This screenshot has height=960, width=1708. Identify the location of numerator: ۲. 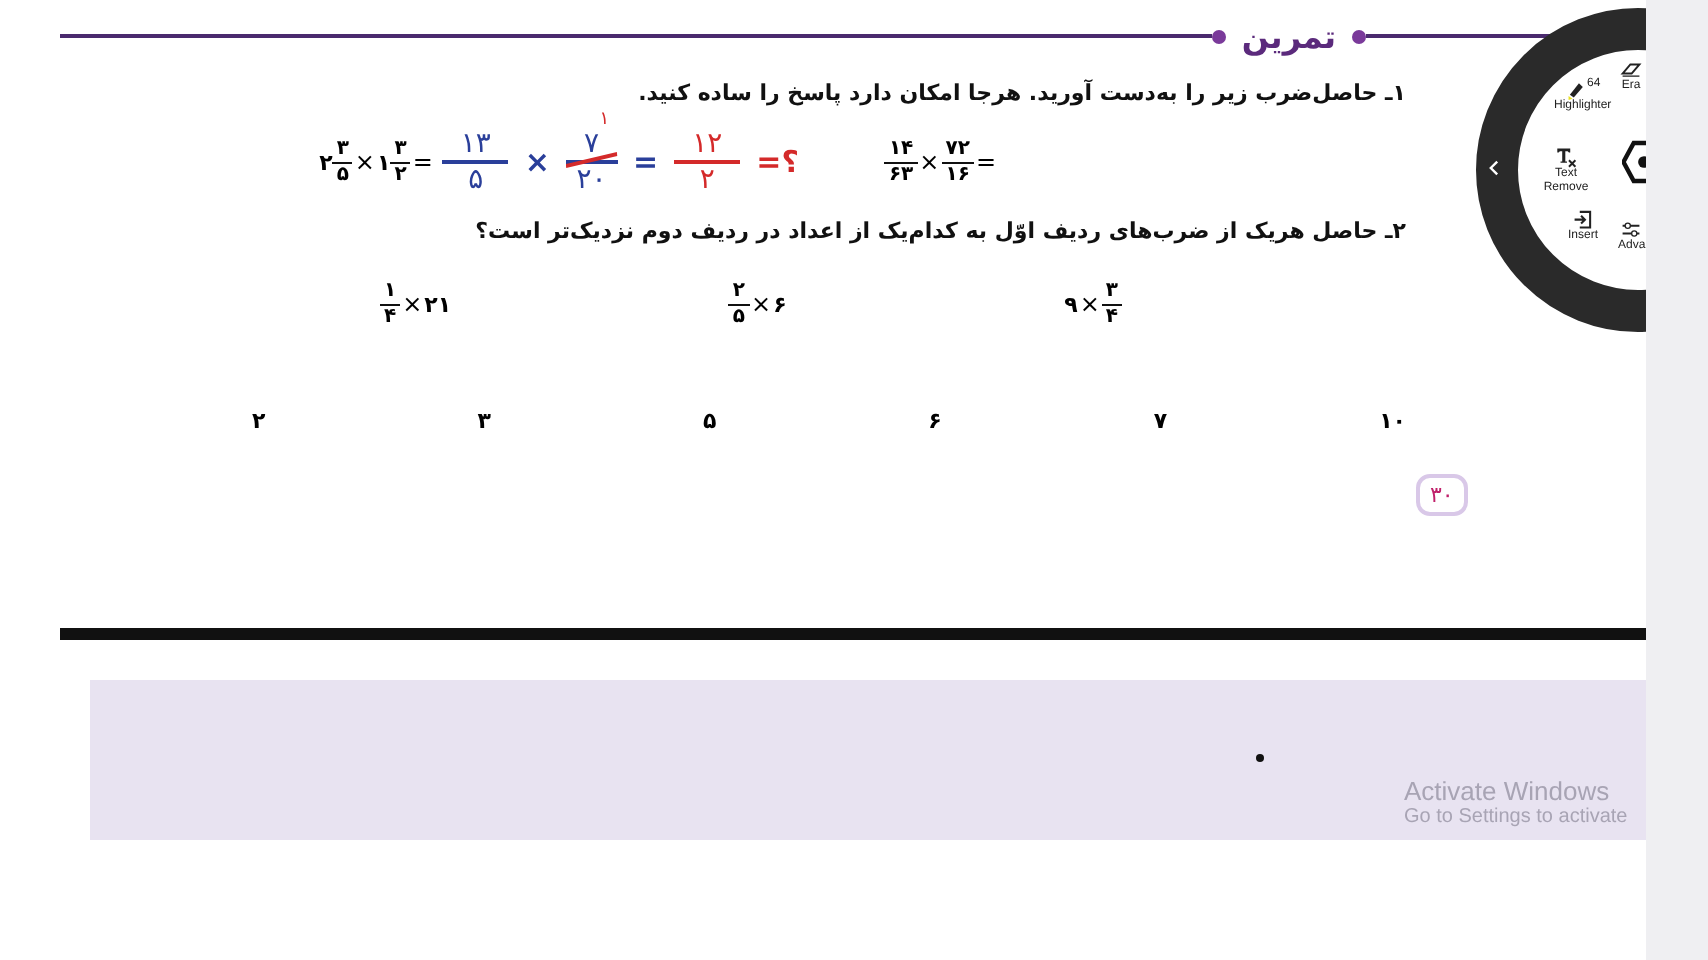
(739, 292).